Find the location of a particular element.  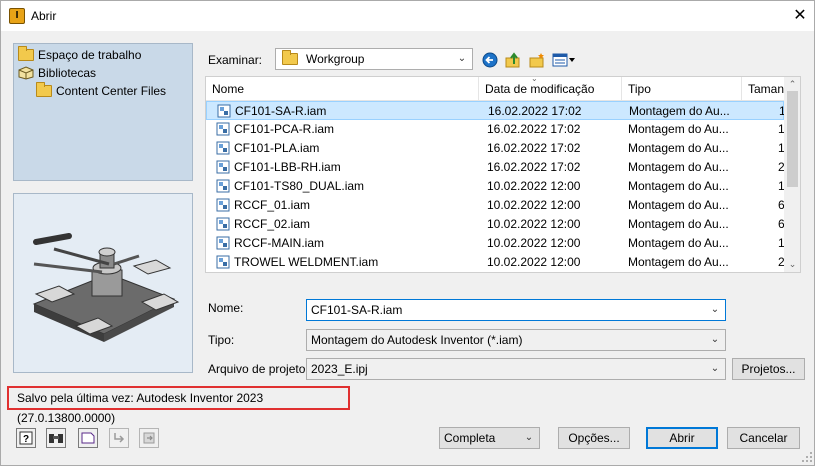

place-content-center: Content Center Files is located at coordinates (101, 91).